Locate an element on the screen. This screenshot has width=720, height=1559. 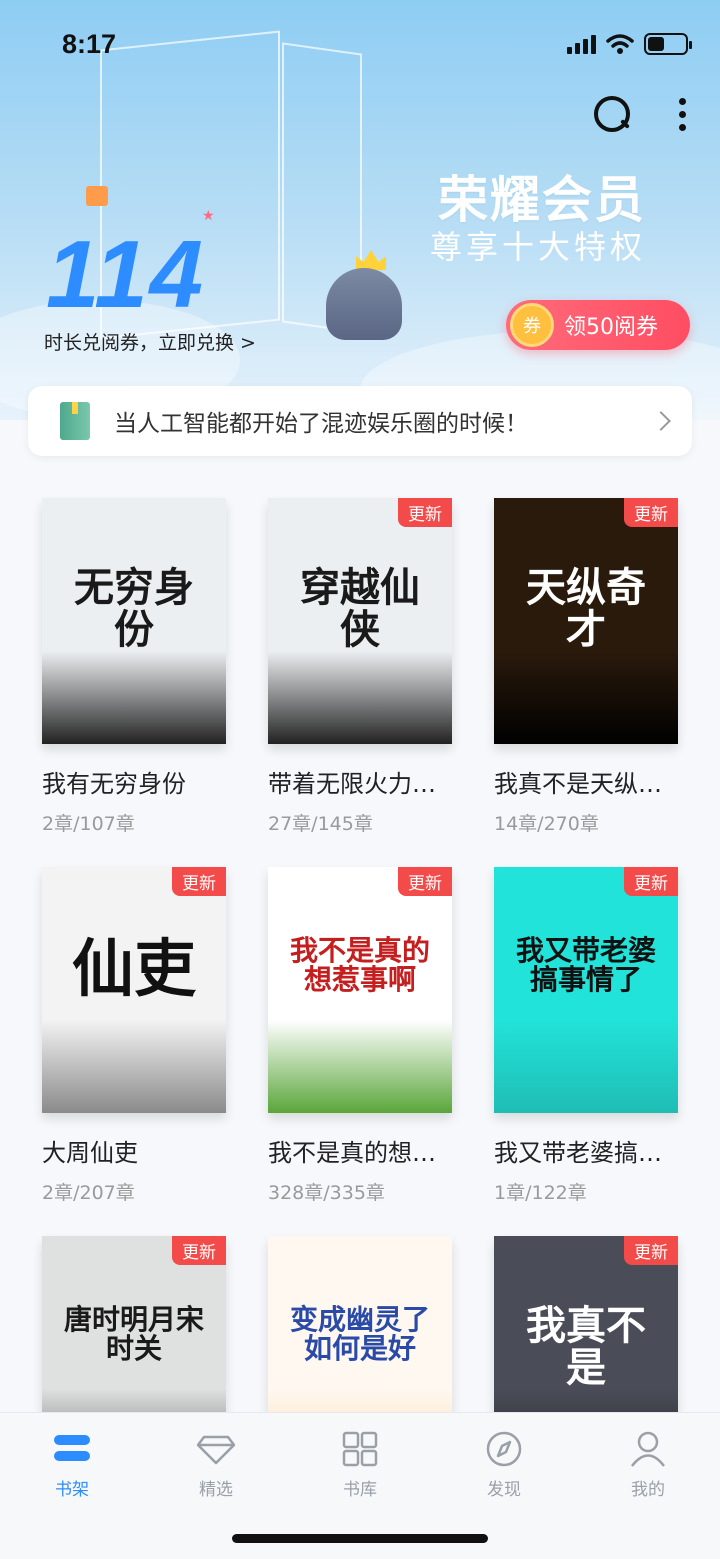
nav-profile: 我的 is located at coordinates (648, 1486).